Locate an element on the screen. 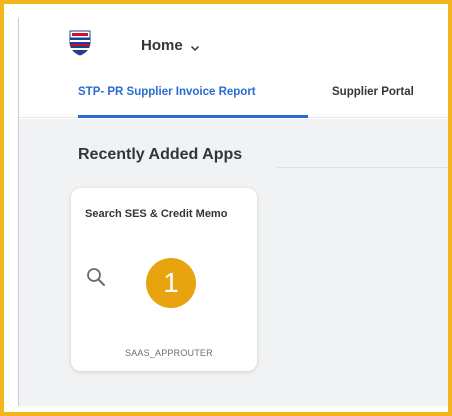 This screenshot has height=416, width=452. chevron-down-icon is located at coordinates (195, 46).